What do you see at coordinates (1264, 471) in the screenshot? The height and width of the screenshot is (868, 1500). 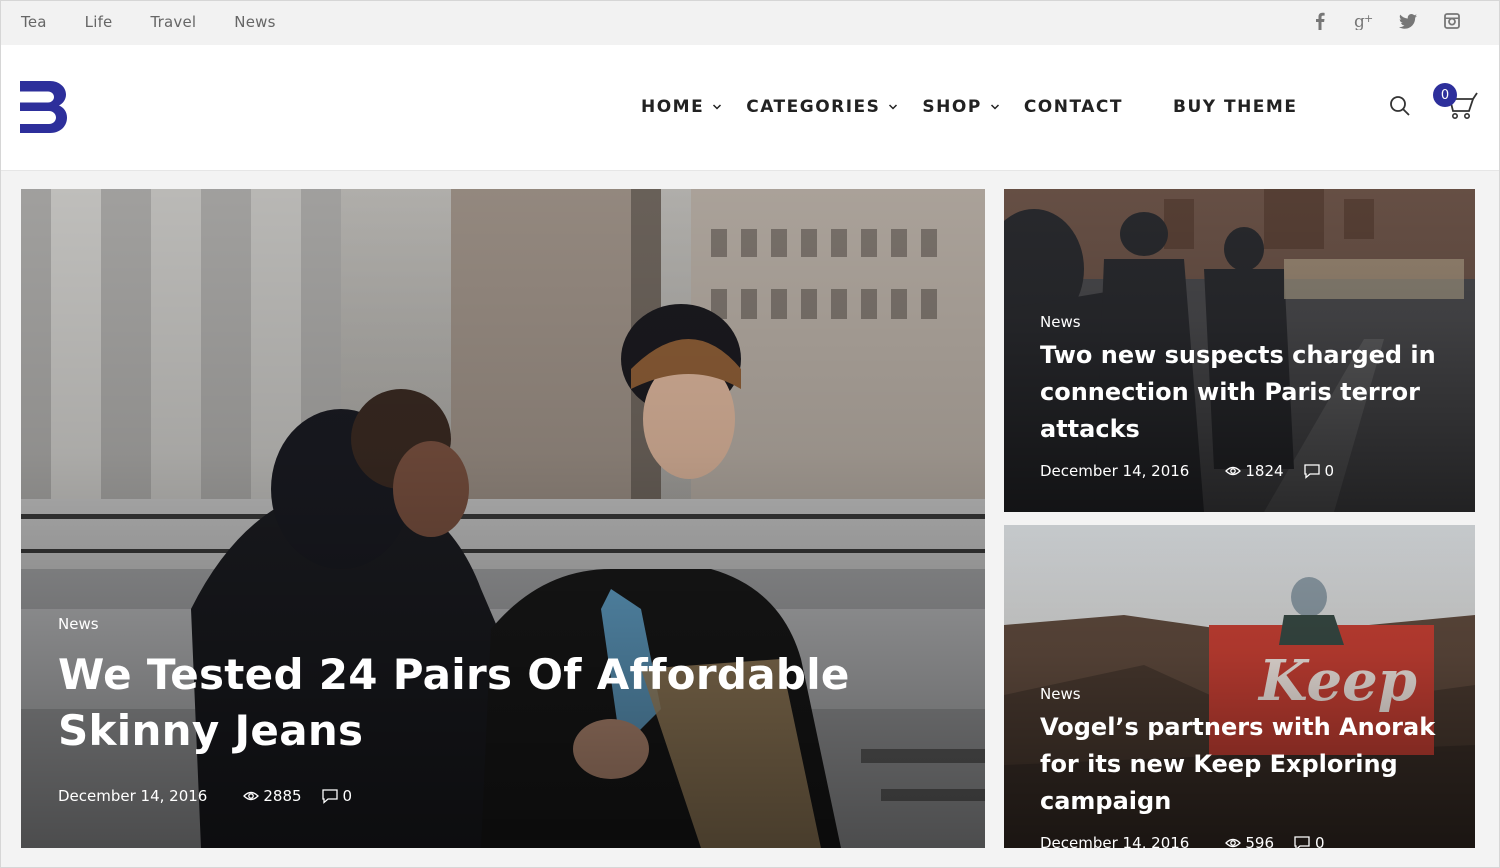 I see `post-views-count: 1824` at bounding box center [1264, 471].